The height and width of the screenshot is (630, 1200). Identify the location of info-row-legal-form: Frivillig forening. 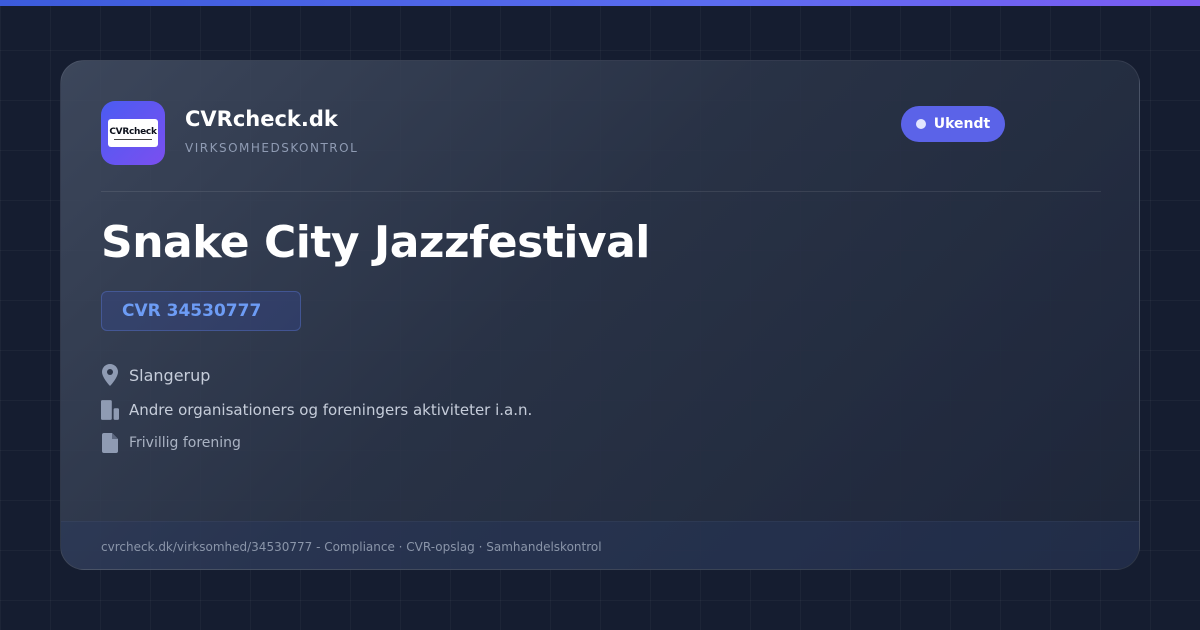
(171, 443).